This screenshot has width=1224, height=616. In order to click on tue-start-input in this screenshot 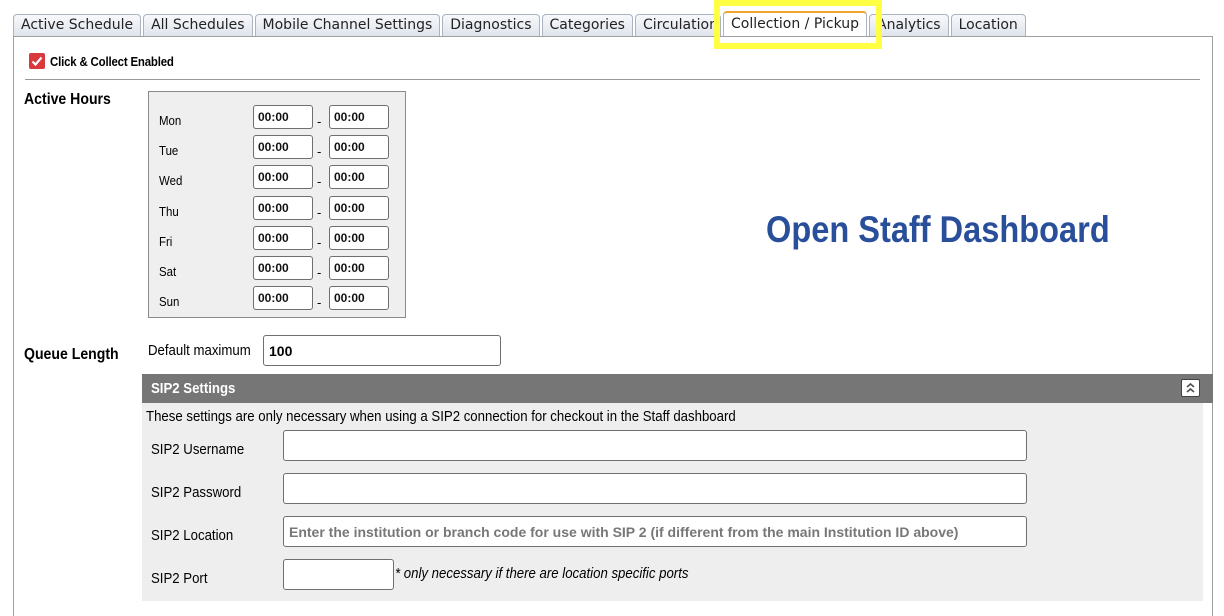, I will do `click(283, 147)`.